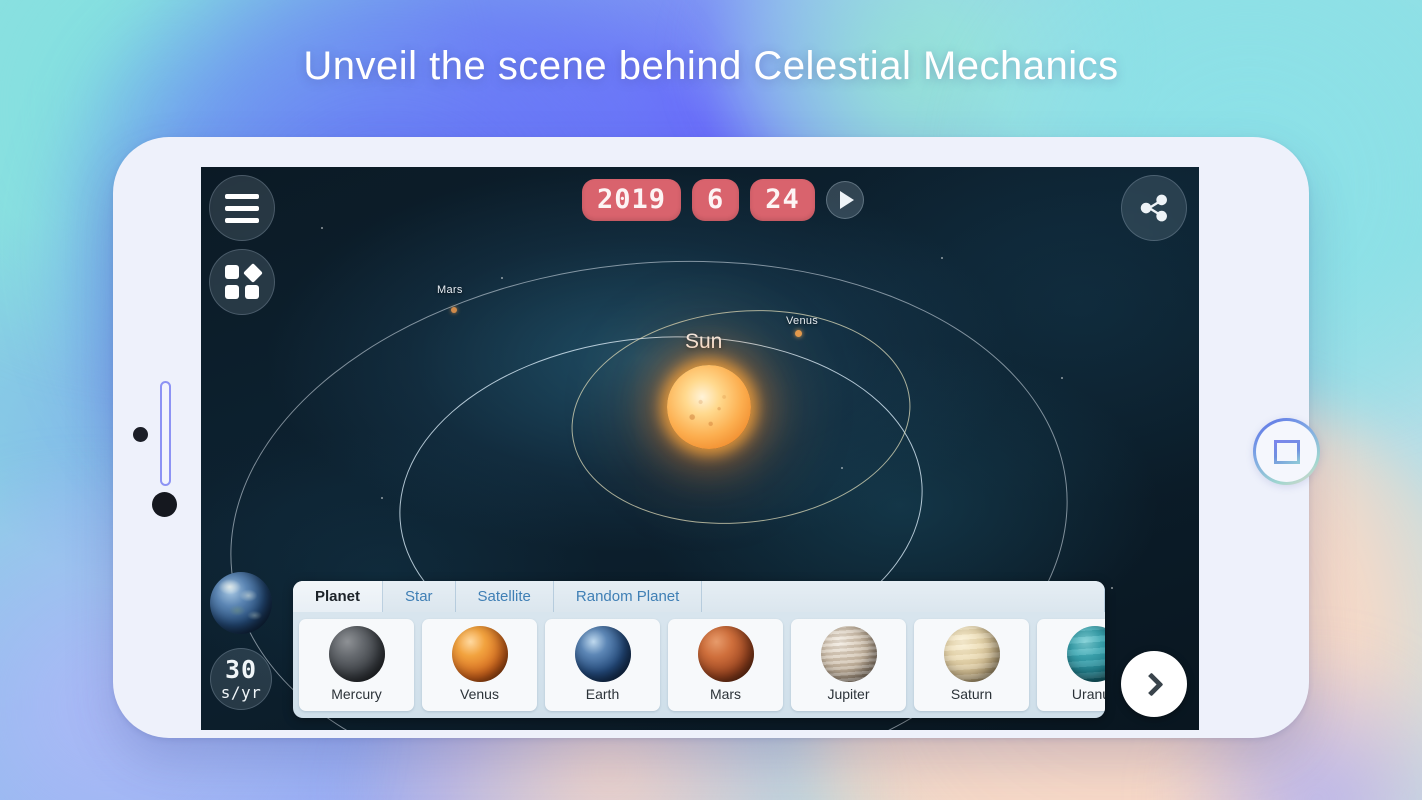 This screenshot has height=800, width=1422. Describe the element at coordinates (454, 310) in the screenshot. I see `planet-marker-mars` at that location.